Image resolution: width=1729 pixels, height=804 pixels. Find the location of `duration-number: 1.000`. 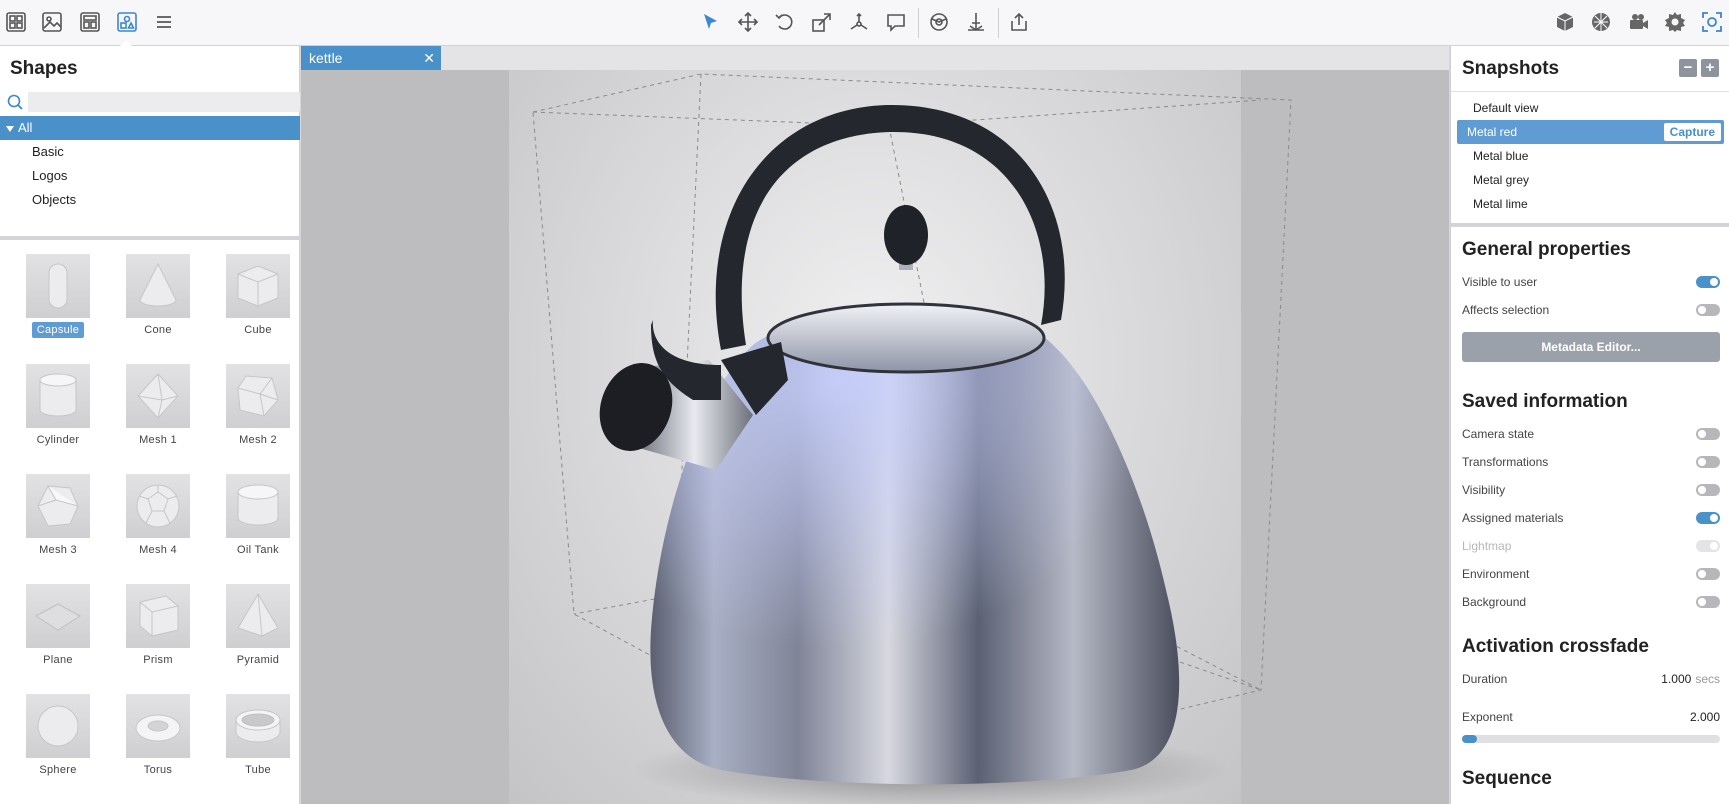

duration-number: 1.000 is located at coordinates (1676, 679).